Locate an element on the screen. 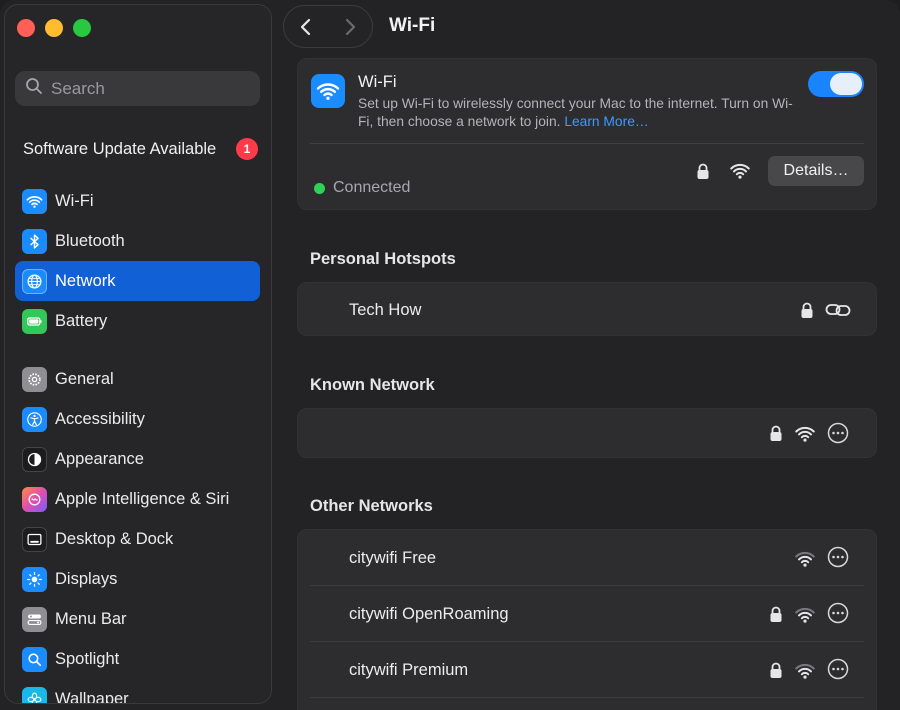  traffic-lights is located at coordinates (54, 28).